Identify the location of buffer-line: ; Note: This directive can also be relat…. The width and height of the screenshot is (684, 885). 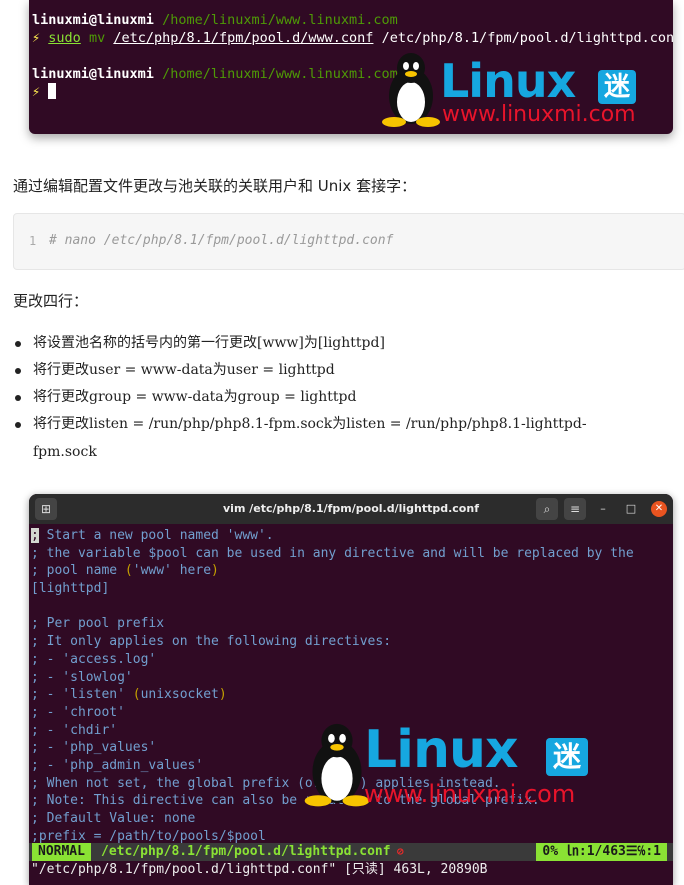
(285, 801).